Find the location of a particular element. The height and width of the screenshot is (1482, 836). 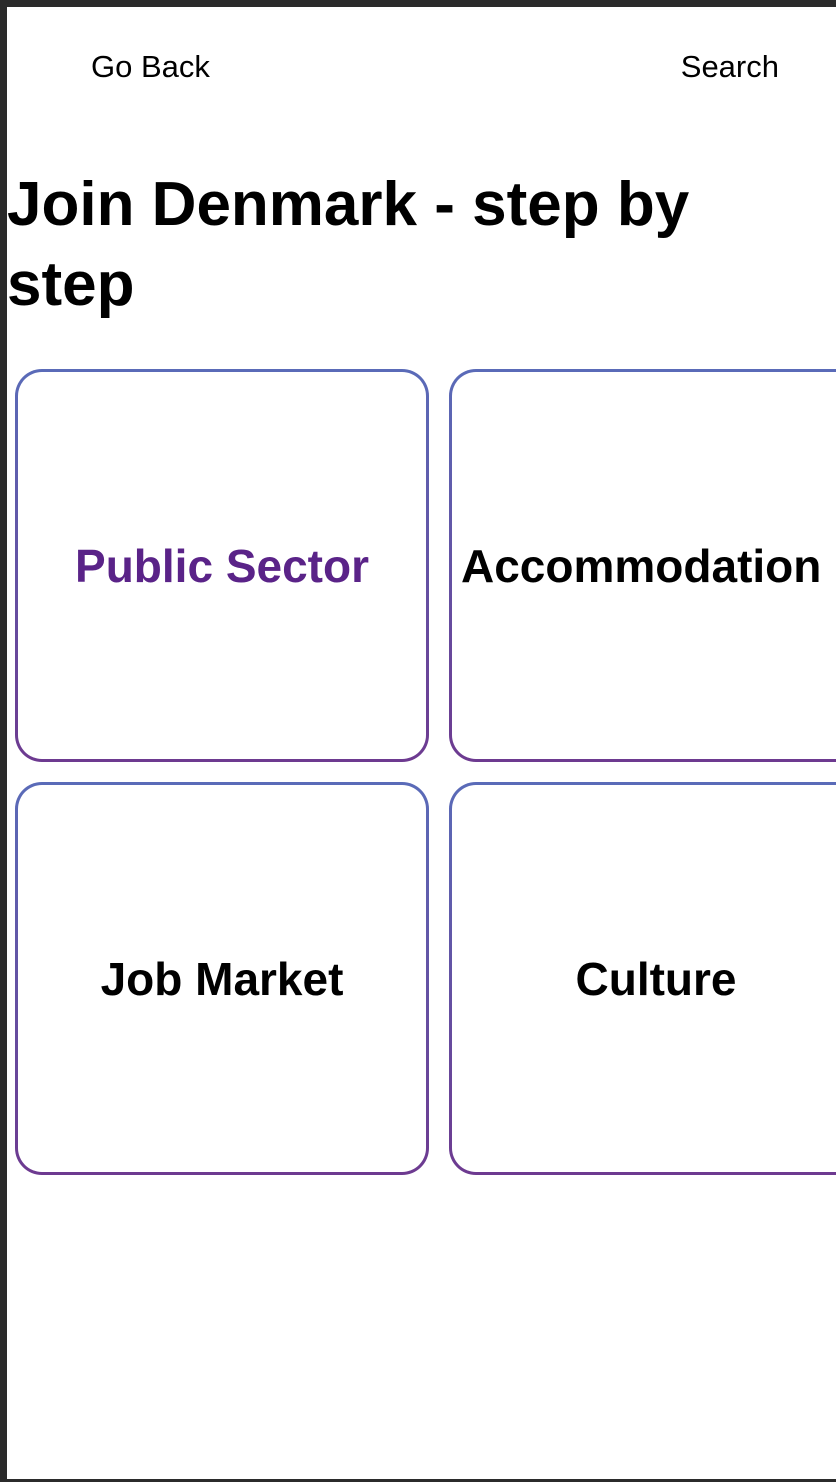

page-title: Join Denmark - step by step is located at coordinates (348, 244).